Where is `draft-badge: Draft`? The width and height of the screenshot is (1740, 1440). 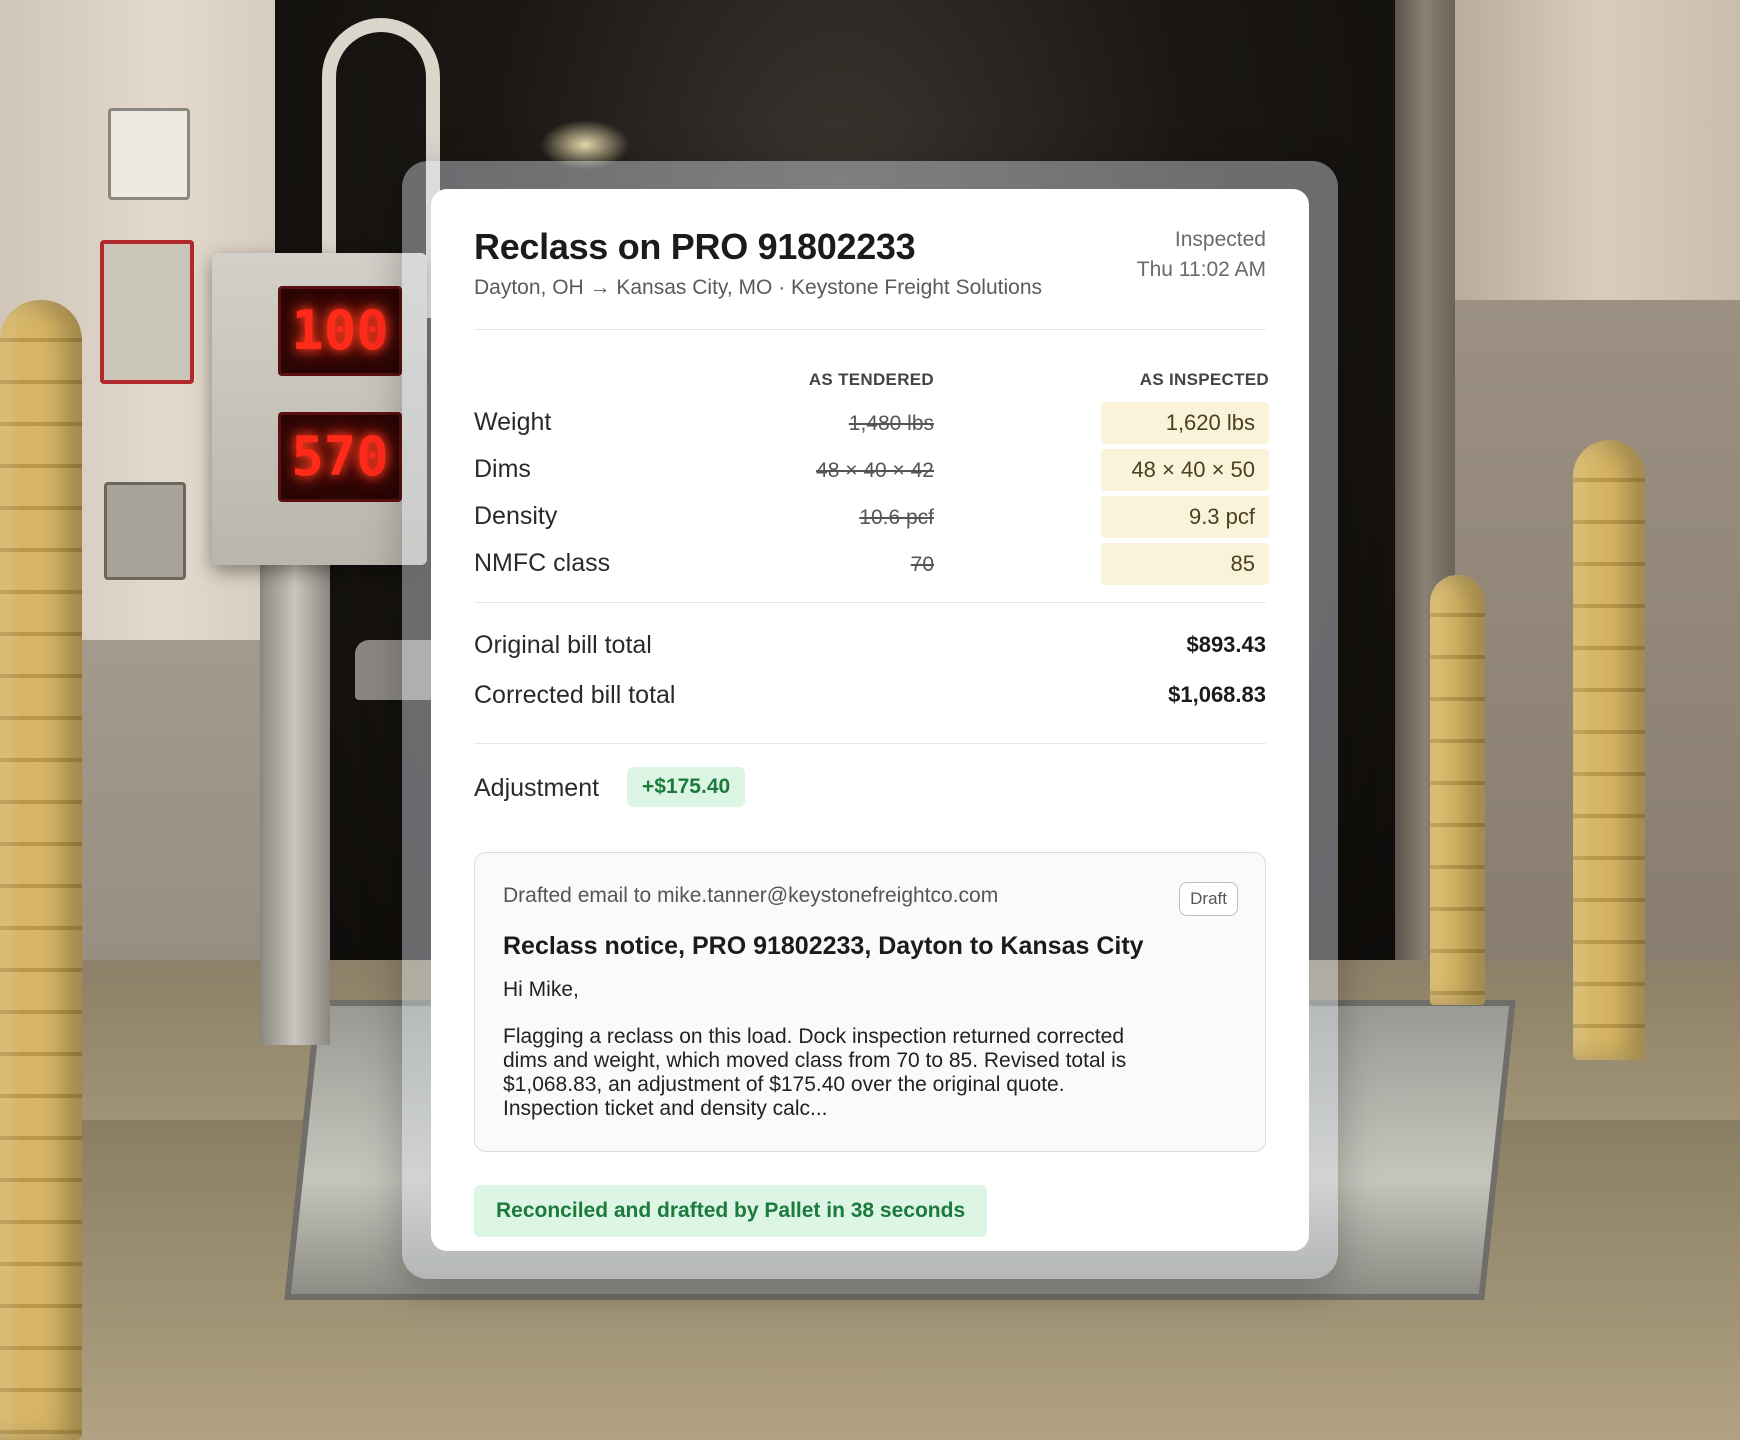
draft-badge: Draft is located at coordinates (1208, 899).